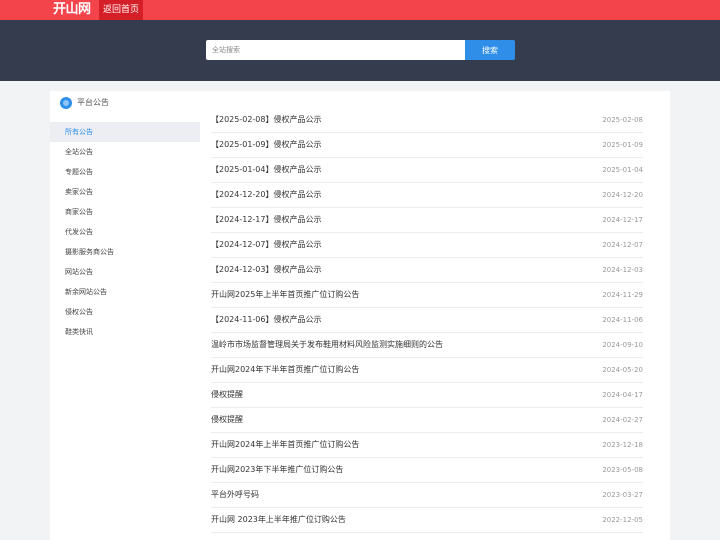  I want to click on notice-title-link: 【2024-12-17】侵权产品公示, so click(266, 220).